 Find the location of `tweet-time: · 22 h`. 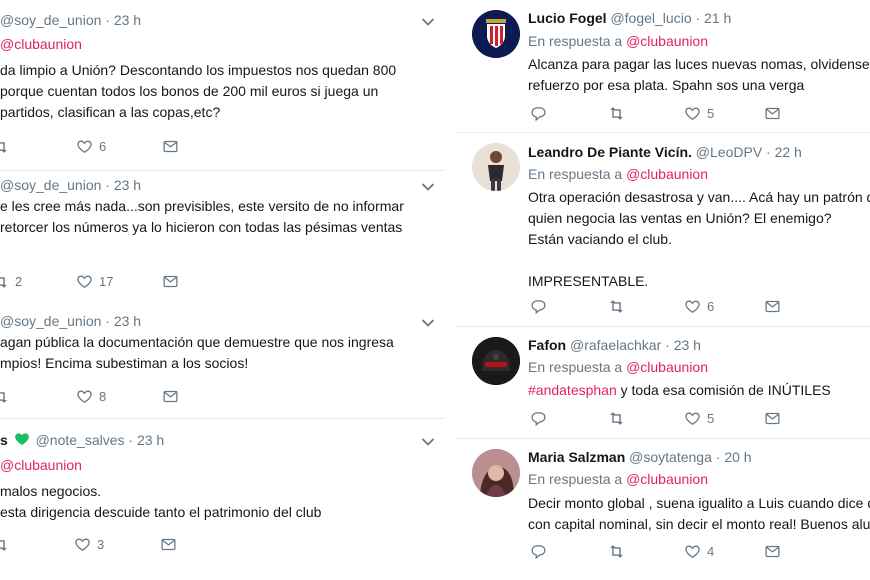

tweet-time: · 22 h is located at coordinates (784, 152).